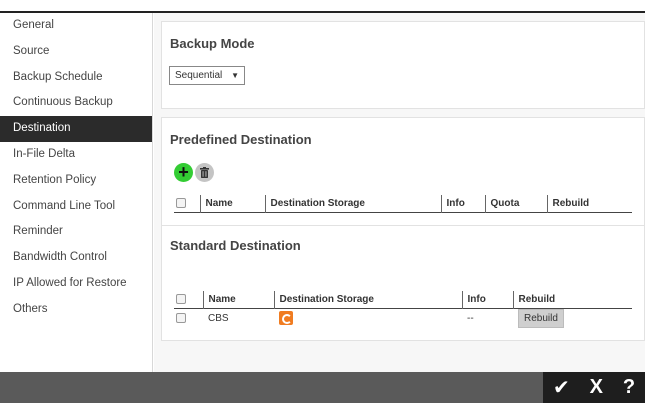 The height and width of the screenshot is (403, 645). I want to click on row-rebuild-cell: Rebuild, so click(572, 318).